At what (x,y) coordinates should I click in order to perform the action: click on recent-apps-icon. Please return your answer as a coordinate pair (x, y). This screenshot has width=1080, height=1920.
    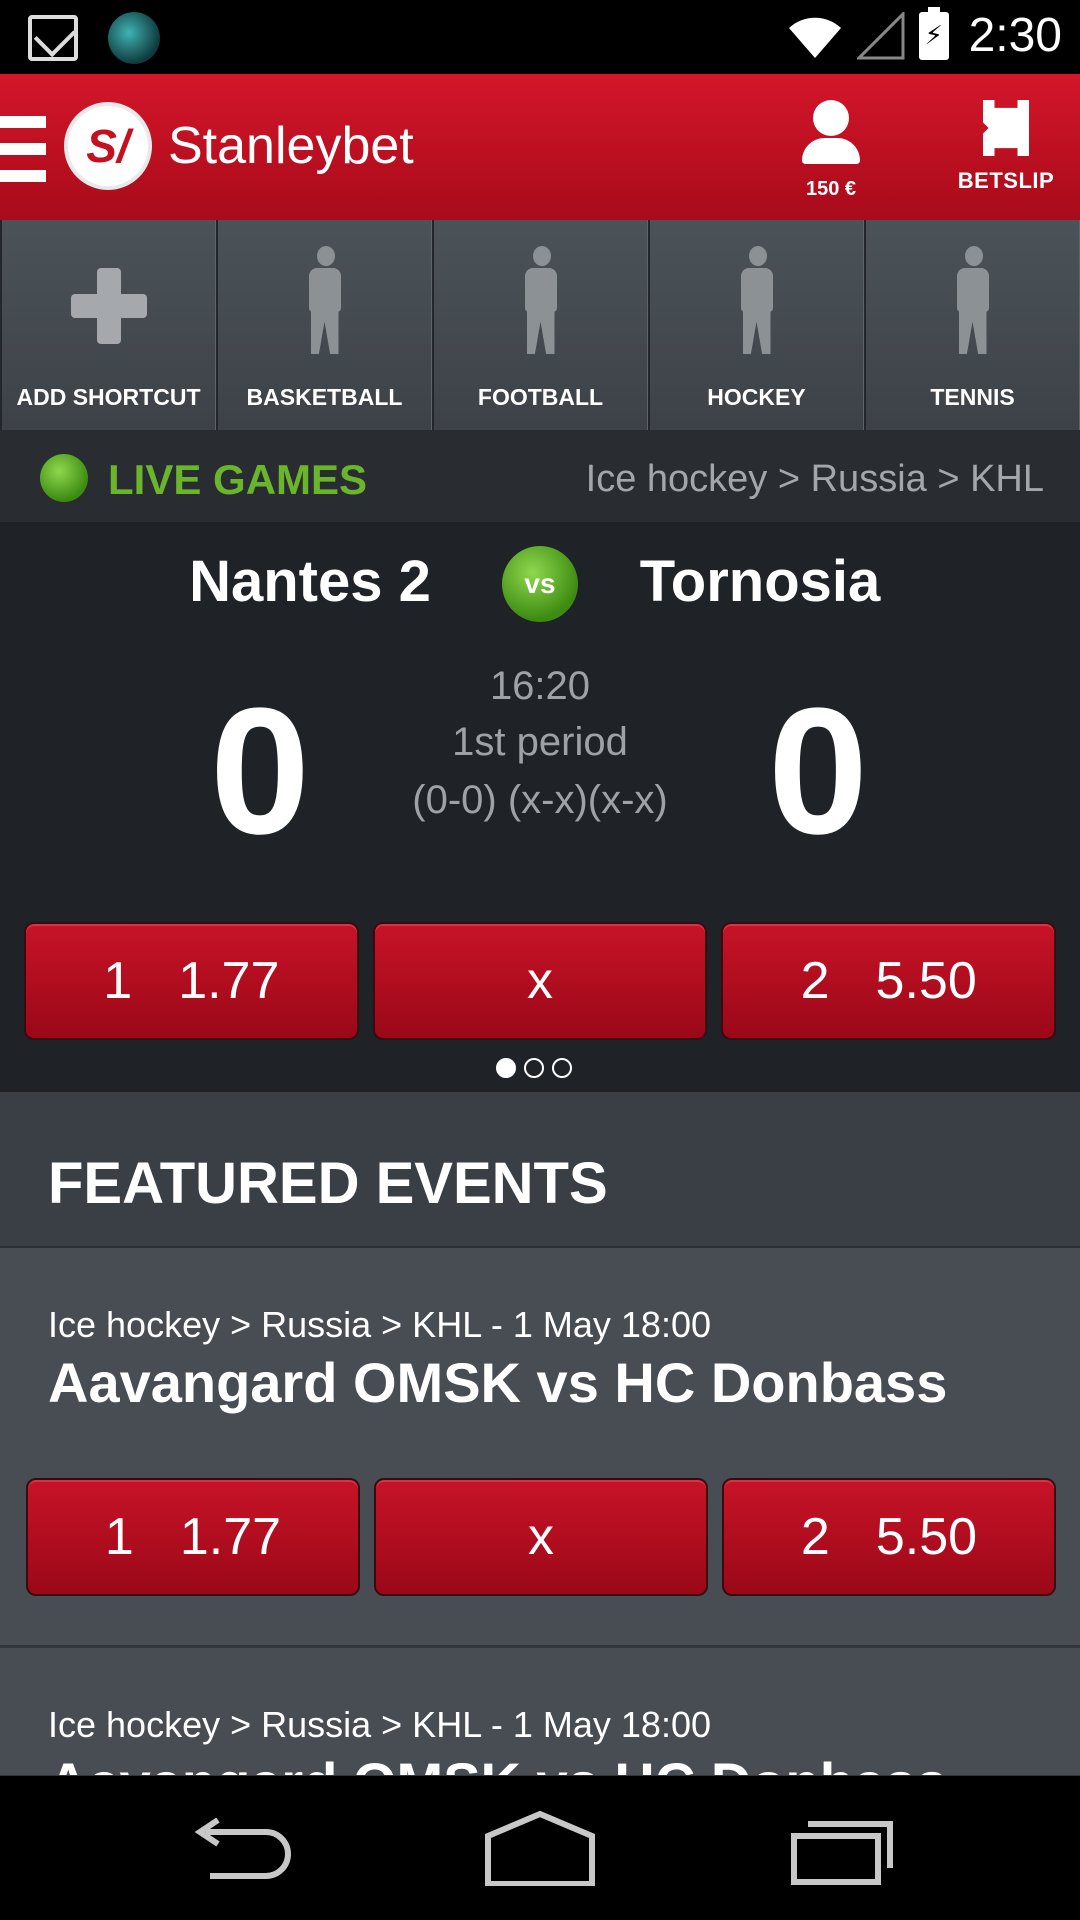
    Looking at the image, I should click on (843, 1849).